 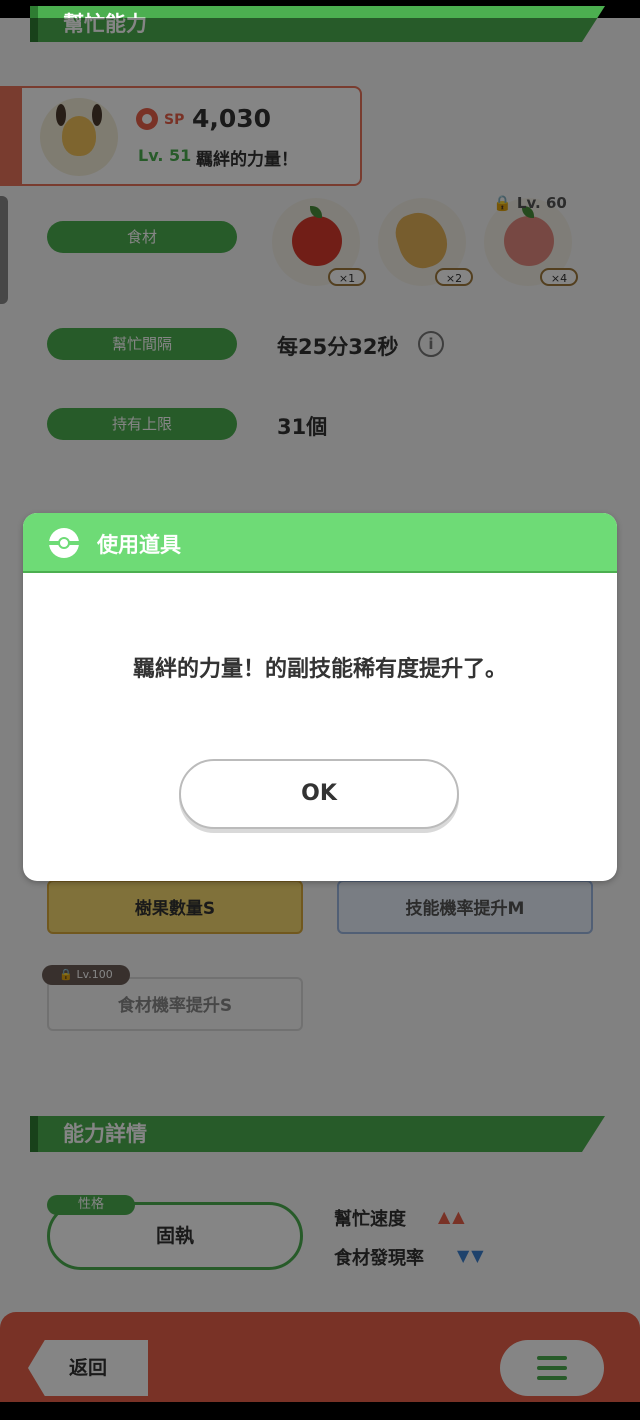 I want to click on dialog-message: 羈絆的力量！的副技能稀有度提升了。, so click(x=319, y=669).